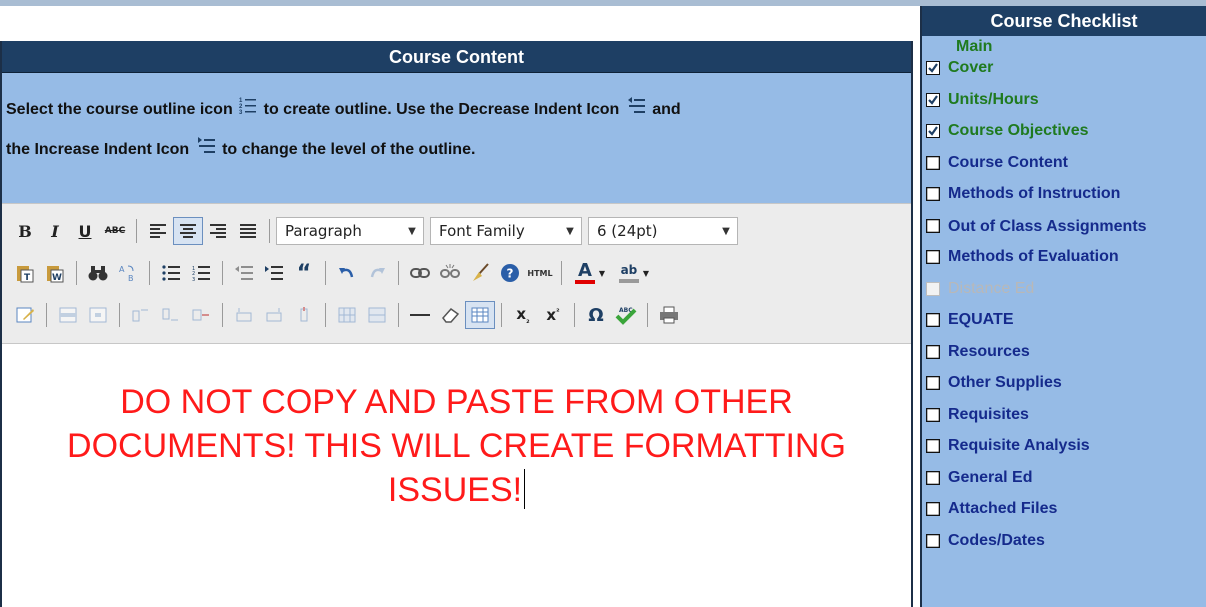 This screenshot has height=607, width=1206. Describe the element at coordinates (206, 152) in the screenshot. I see `increase-indent-icon` at that location.